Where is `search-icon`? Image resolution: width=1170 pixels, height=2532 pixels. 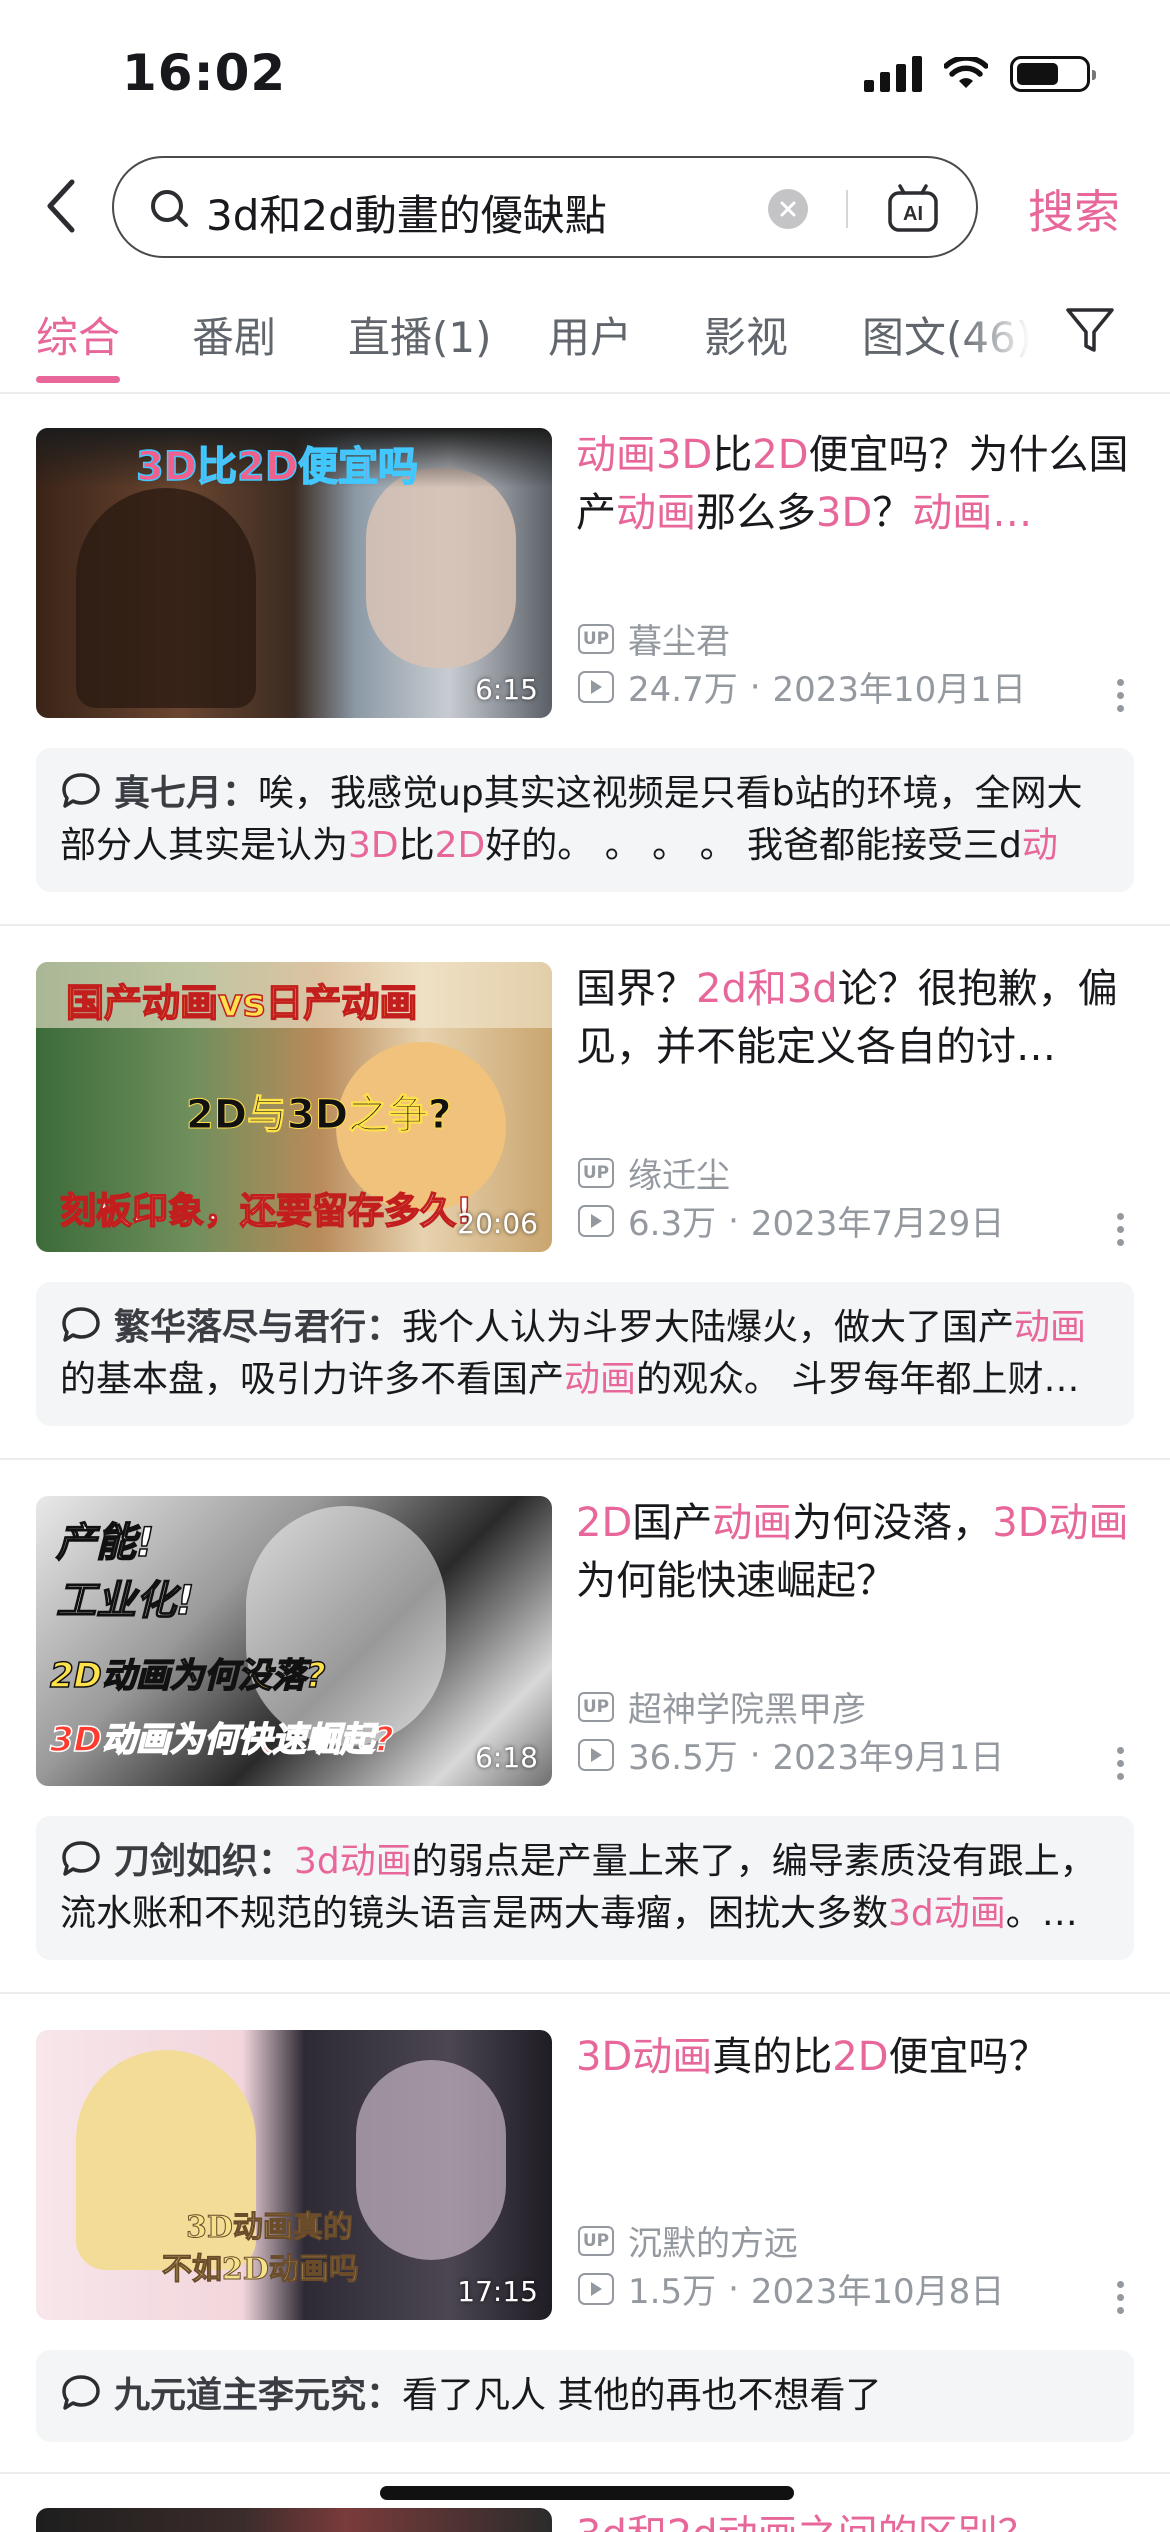
search-icon is located at coordinates (169, 208).